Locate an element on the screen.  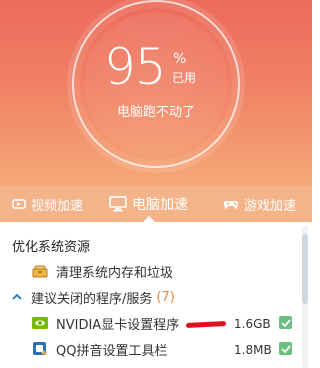
memory-usage-percent: 95 is located at coordinates (135, 67).